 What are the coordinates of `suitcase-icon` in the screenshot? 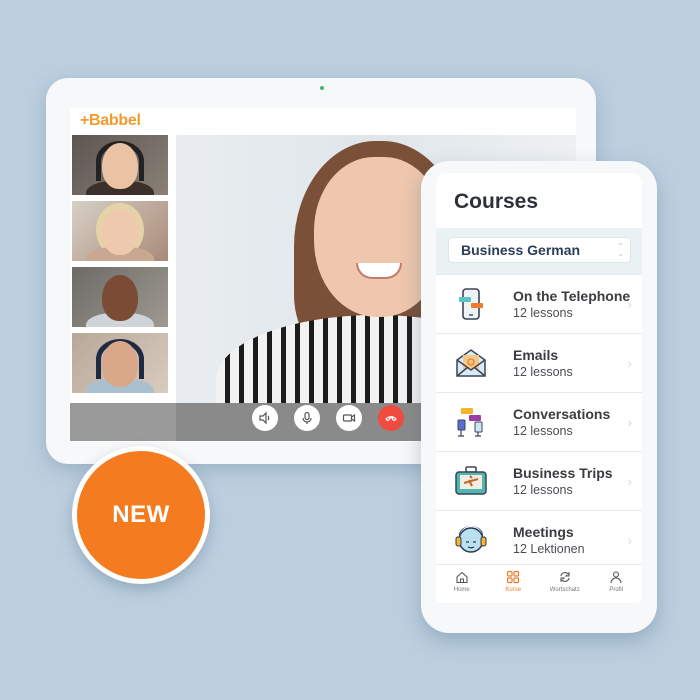 It's located at (471, 480).